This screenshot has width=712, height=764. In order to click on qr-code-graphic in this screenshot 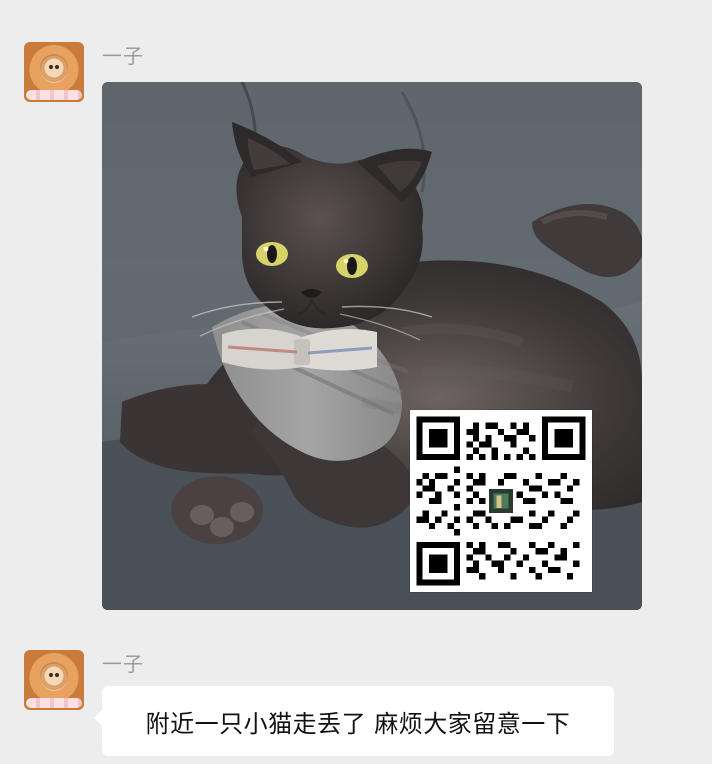, I will do `click(501, 501)`.